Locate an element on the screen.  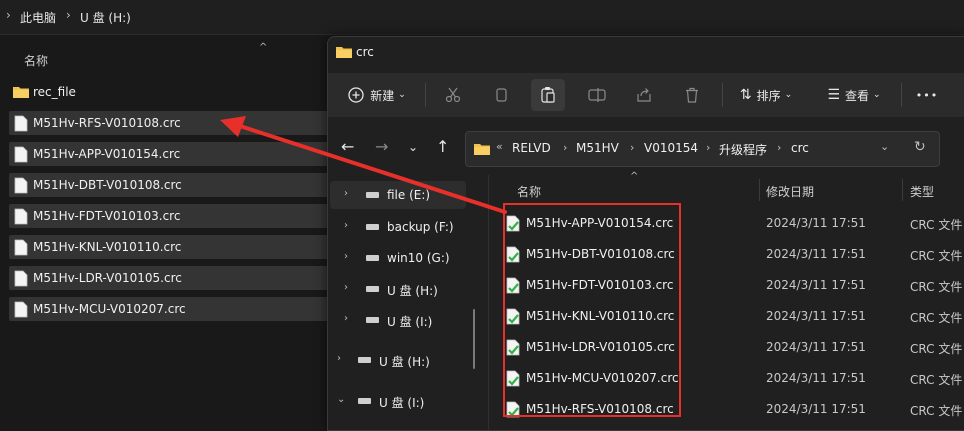
file-row: M51Hv-MCU-V010207.crc is located at coordinates (179, 309).